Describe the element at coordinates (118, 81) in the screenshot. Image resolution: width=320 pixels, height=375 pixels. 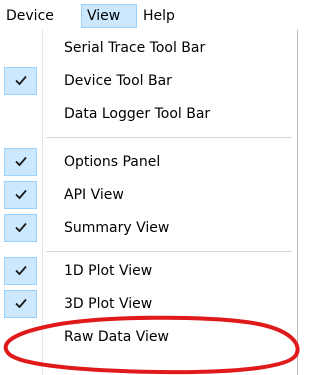
I see `menu-item-label: Device Tool Bar` at that location.